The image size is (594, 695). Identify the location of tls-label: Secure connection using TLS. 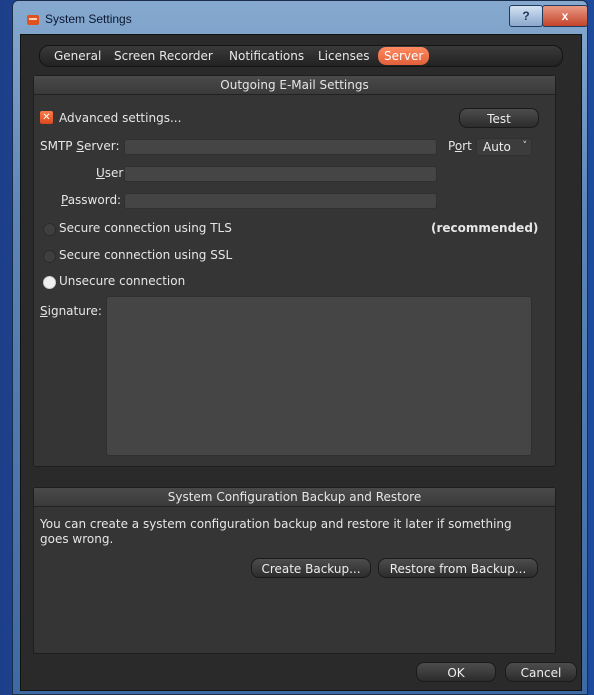
(145, 228).